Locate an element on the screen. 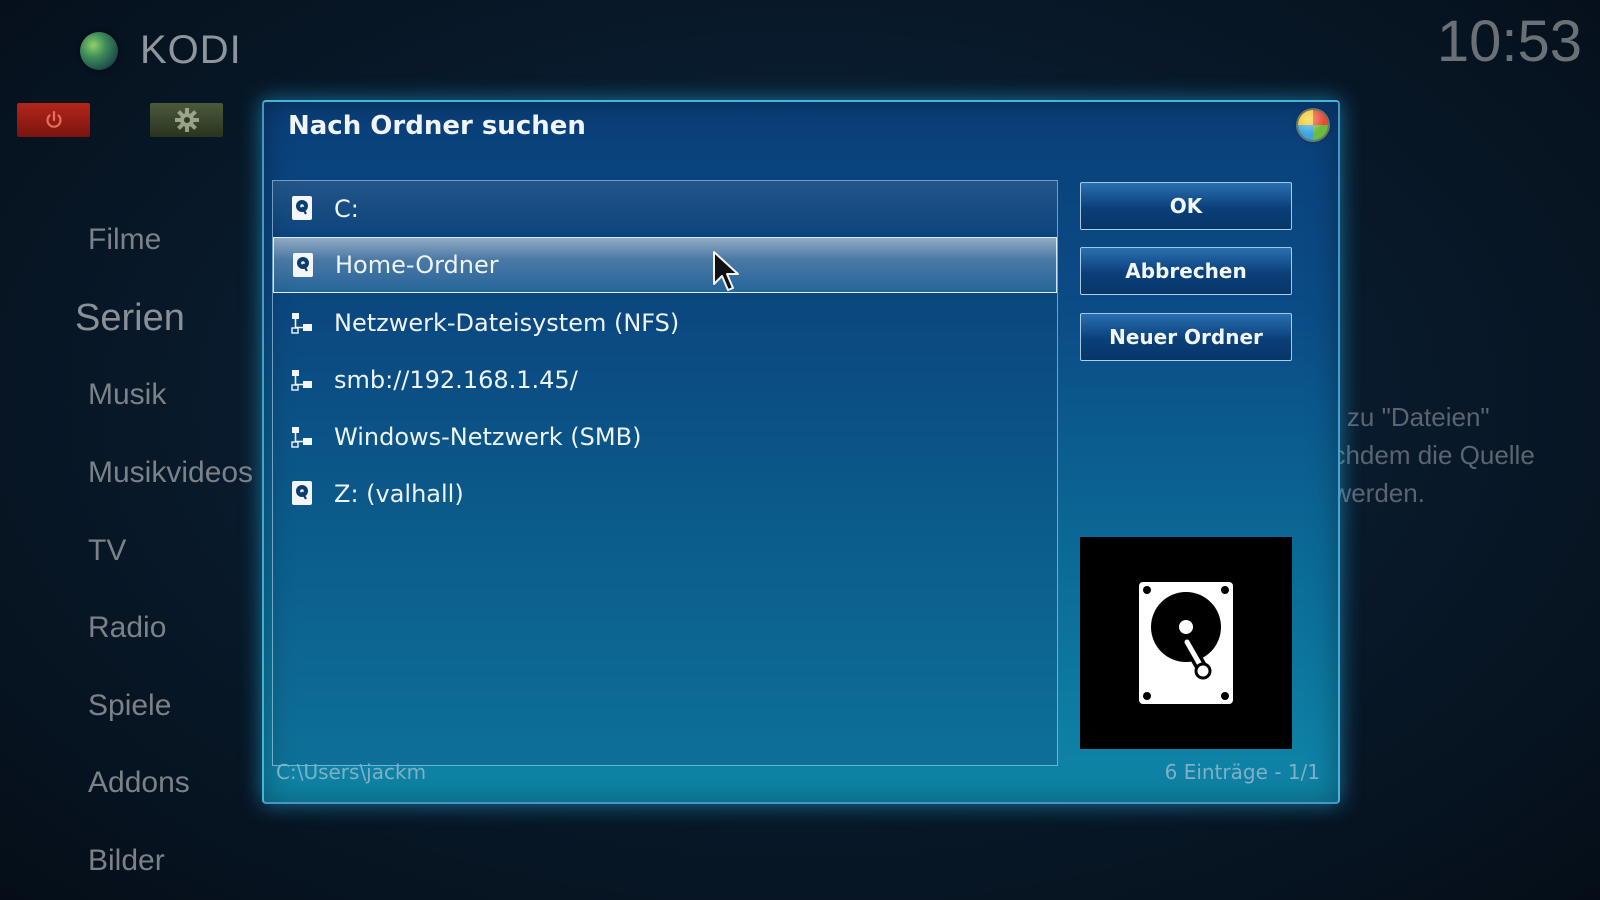 The image size is (1600, 900). menu-item-bilder: Bilder is located at coordinates (126, 861).